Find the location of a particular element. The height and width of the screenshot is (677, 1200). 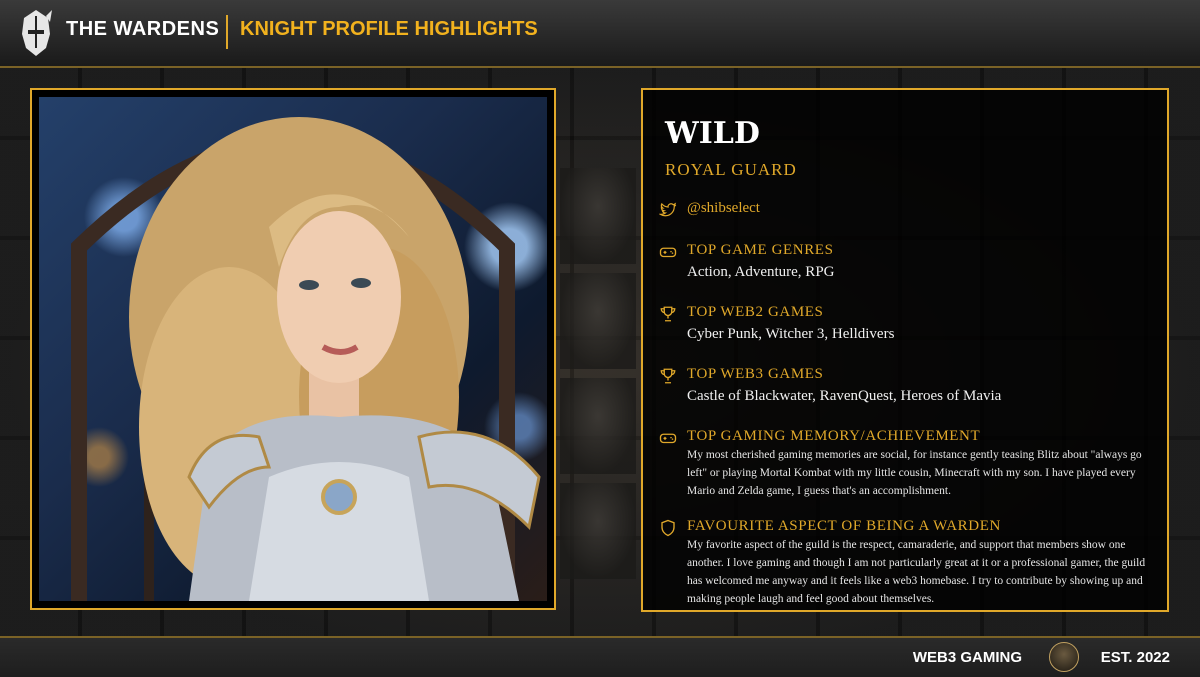

section-value: Action, Adventure, RPG is located at coordinates (761, 272).